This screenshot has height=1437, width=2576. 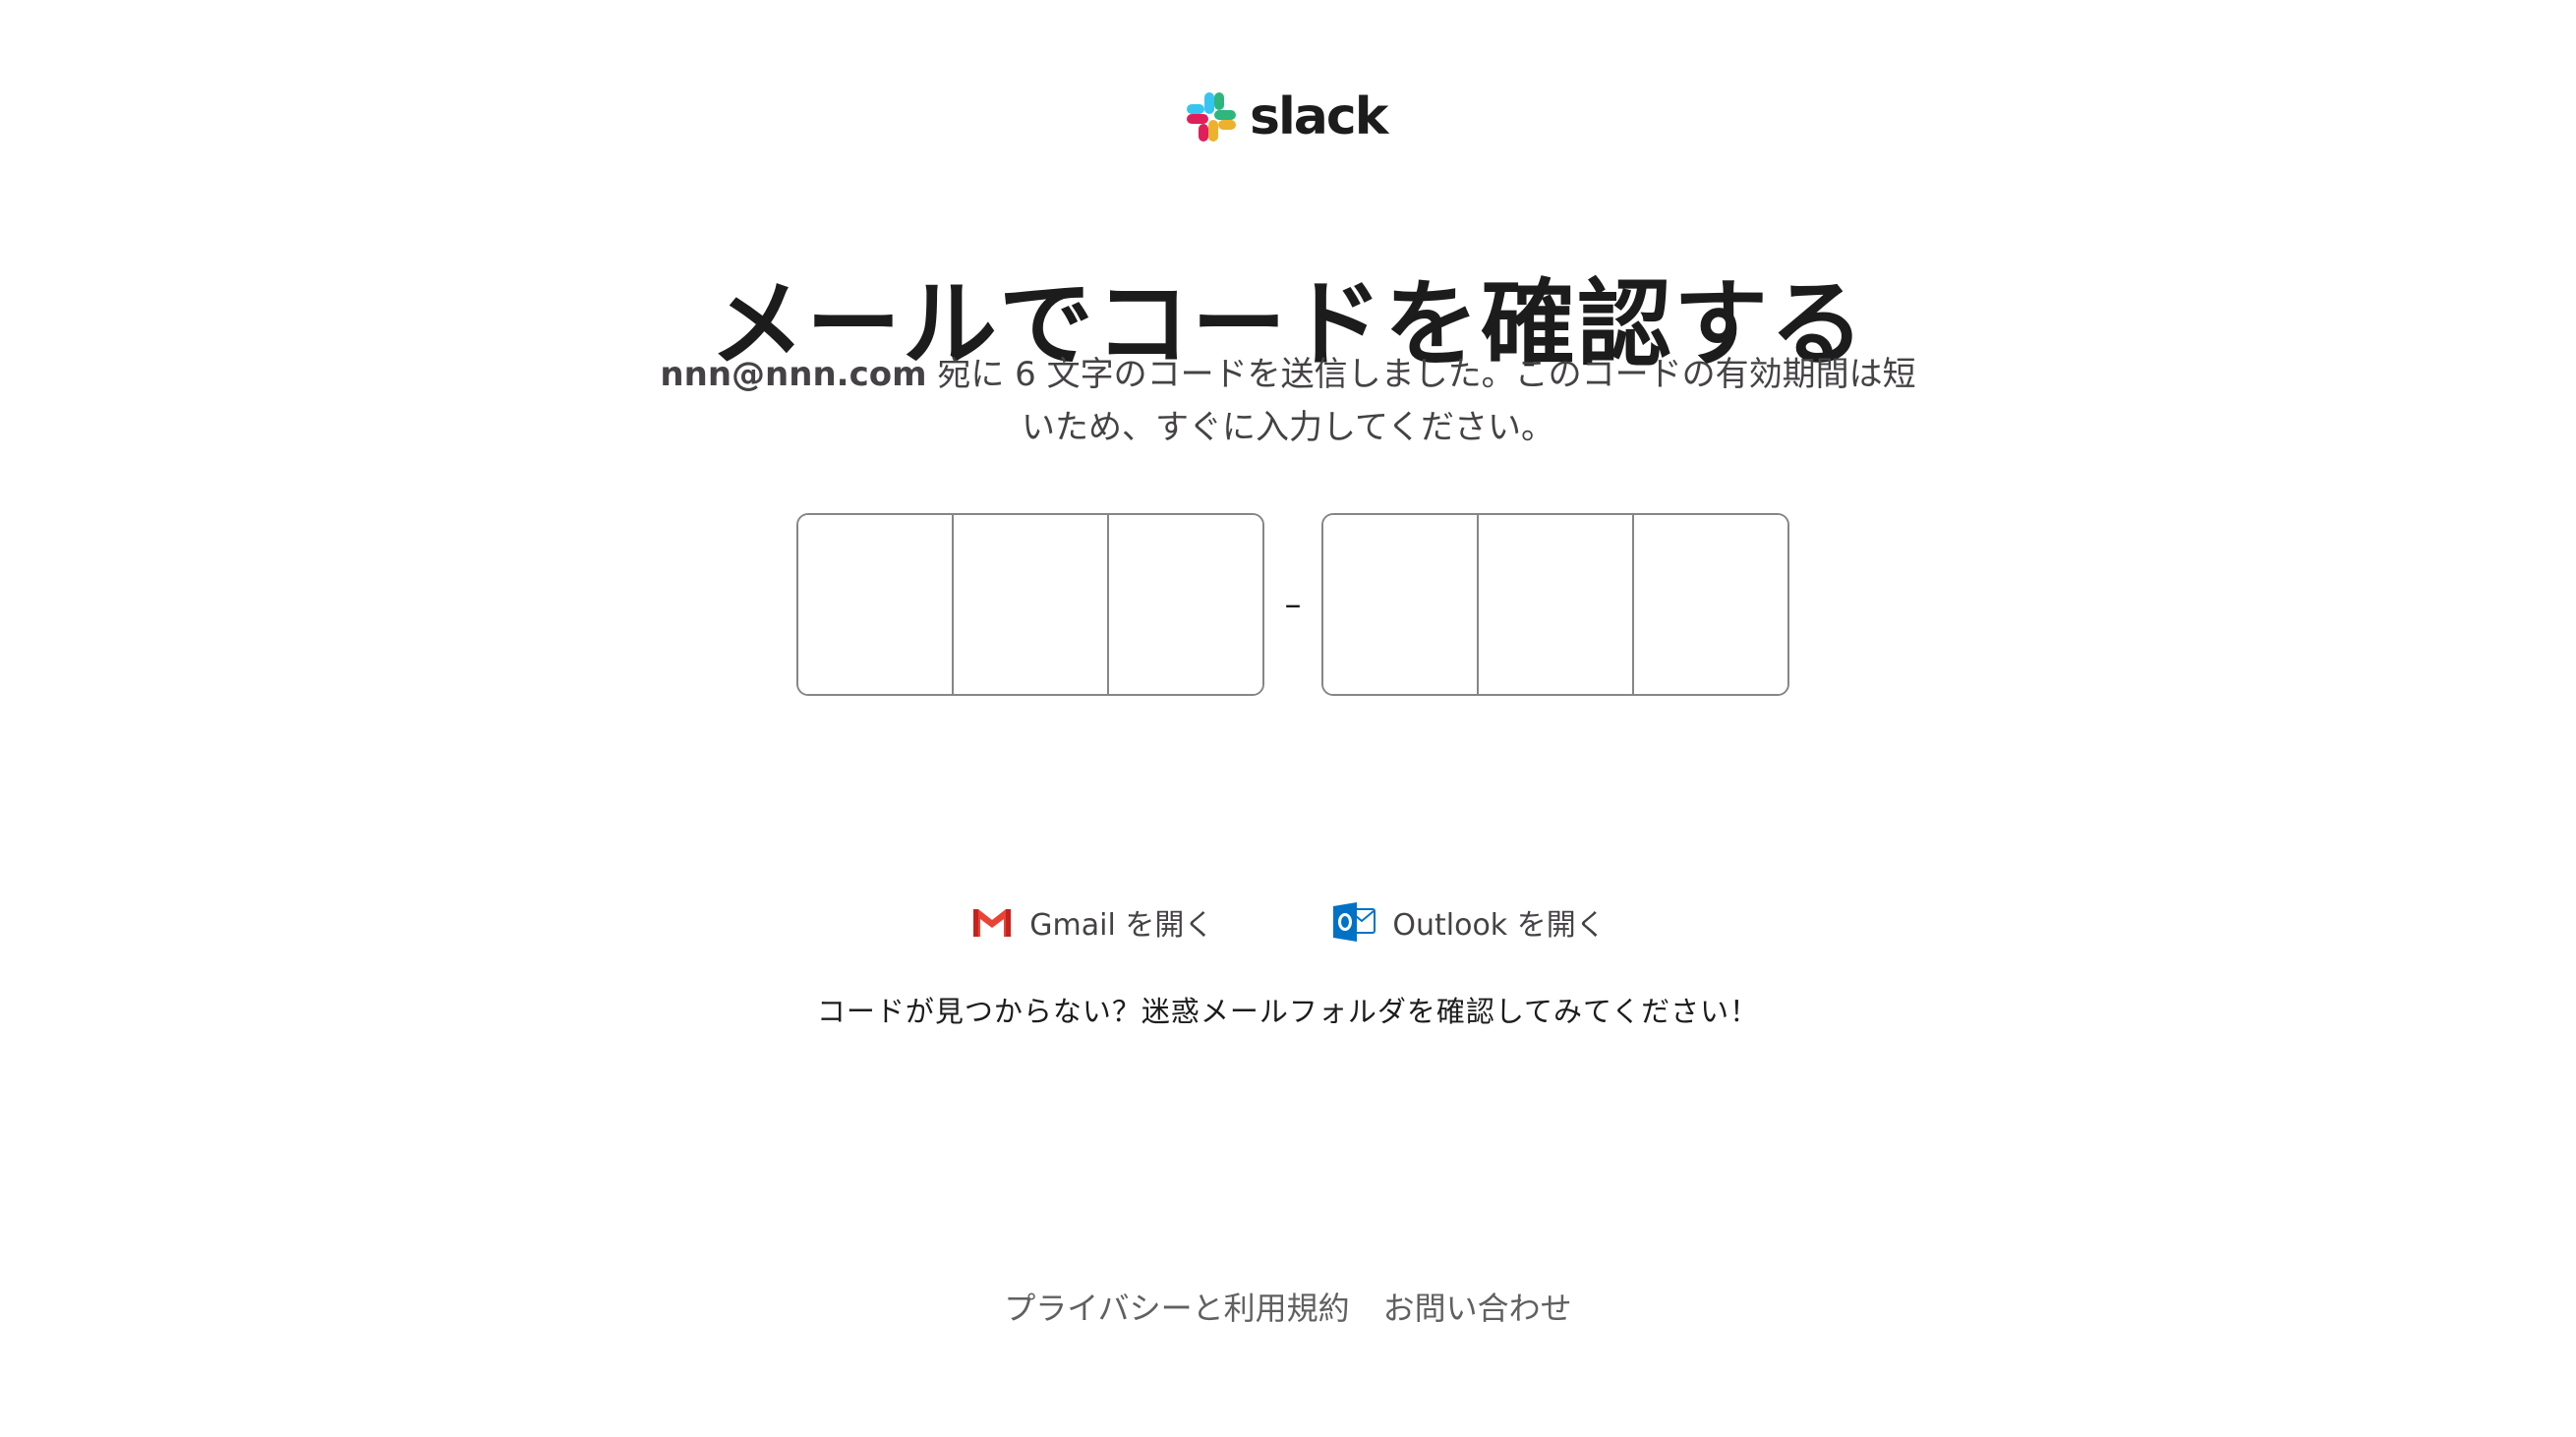 I want to click on code-group-first, so click(x=1030, y=604).